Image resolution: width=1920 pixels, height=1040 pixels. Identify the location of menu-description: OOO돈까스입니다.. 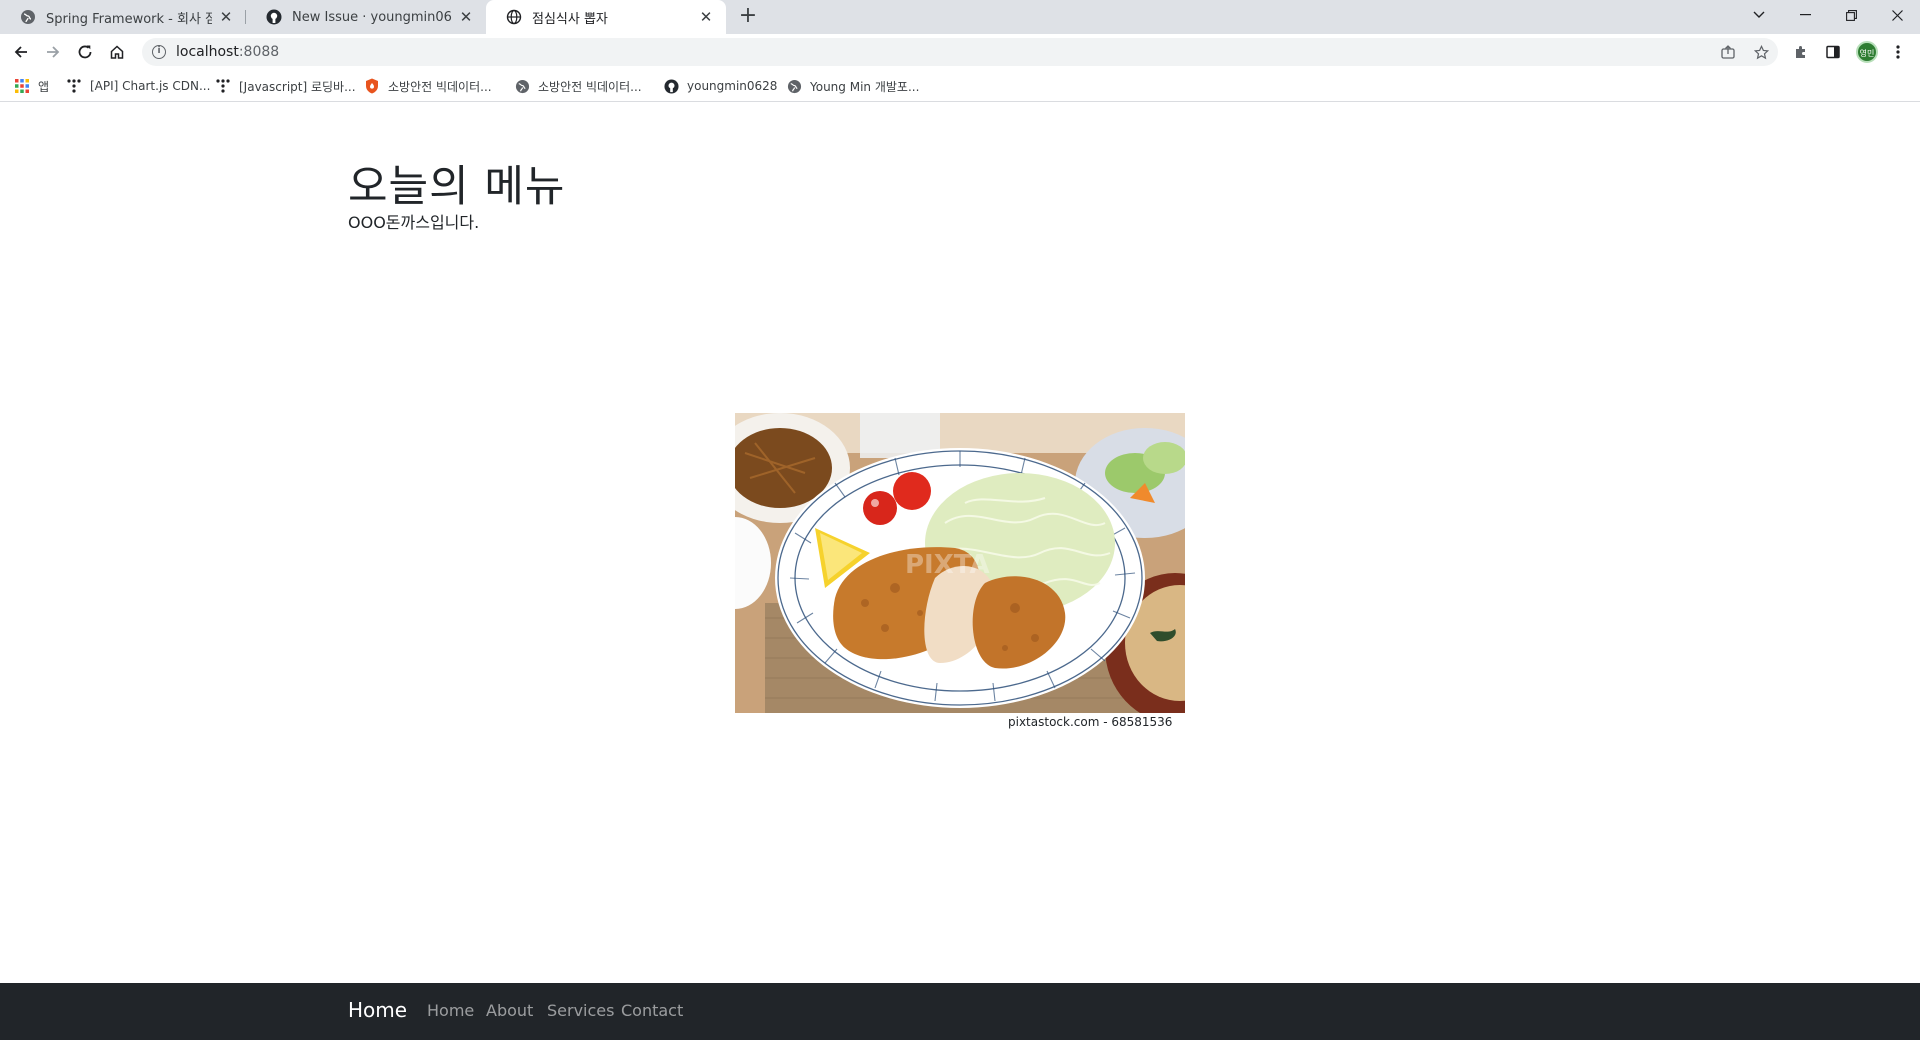
(414, 222).